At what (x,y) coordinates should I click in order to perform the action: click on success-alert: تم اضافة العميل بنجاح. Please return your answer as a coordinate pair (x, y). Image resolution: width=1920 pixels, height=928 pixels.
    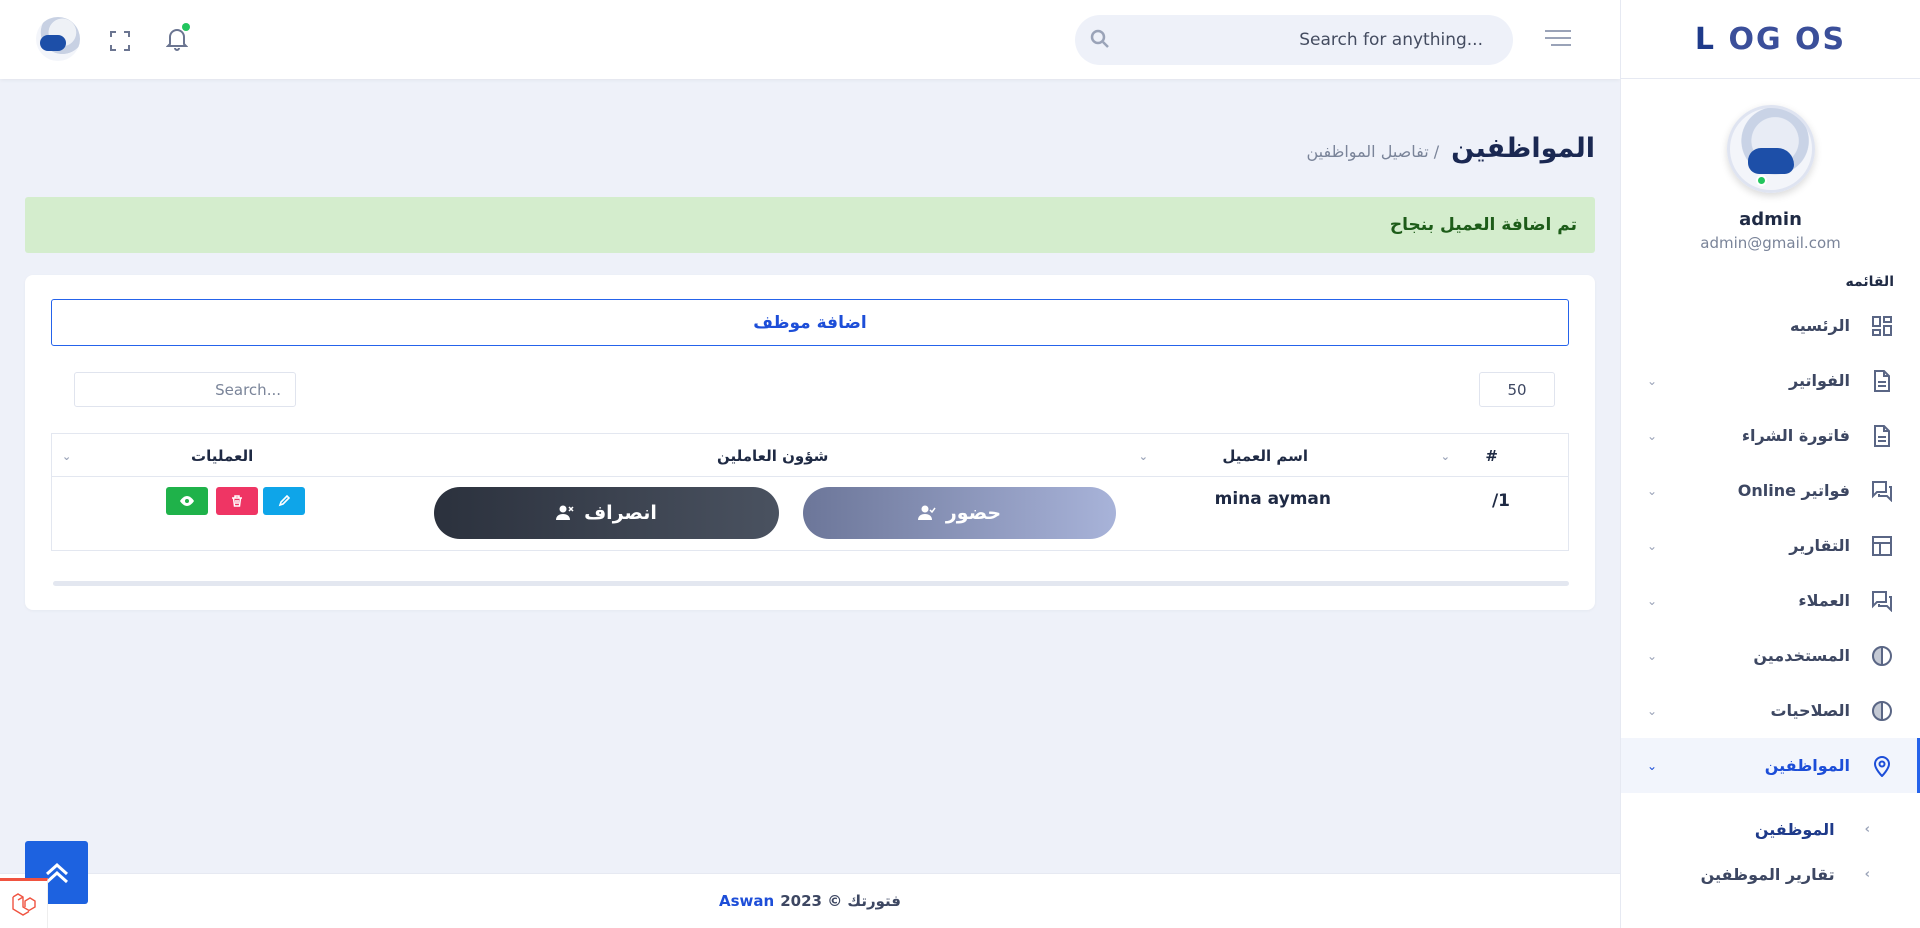
    Looking at the image, I should click on (810, 225).